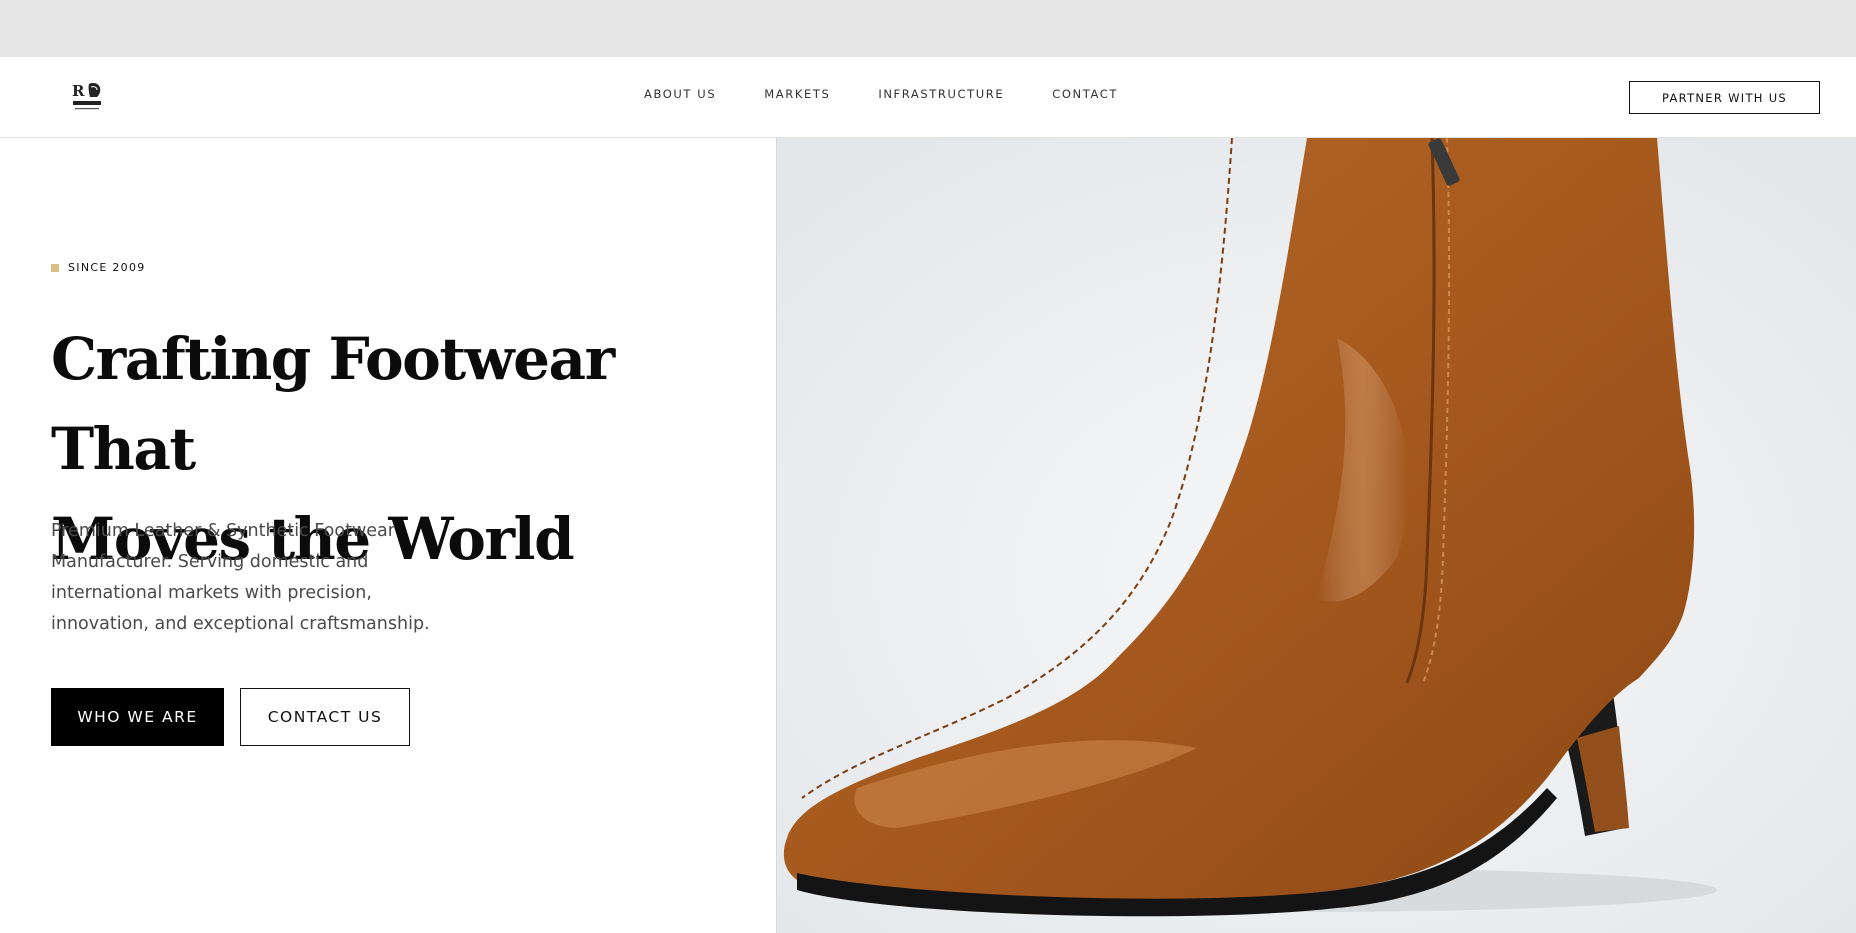 The width and height of the screenshot is (1856, 933). Describe the element at coordinates (1724, 97) in the screenshot. I see `partner-with-us-button: PARTNER WITH US` at that location.